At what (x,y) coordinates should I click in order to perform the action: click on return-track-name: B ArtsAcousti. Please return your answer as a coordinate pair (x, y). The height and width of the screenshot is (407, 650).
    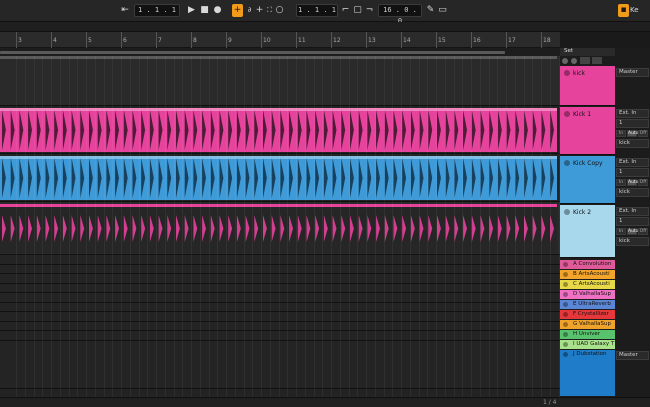
    Looking at the image, I should click on (591, 274).